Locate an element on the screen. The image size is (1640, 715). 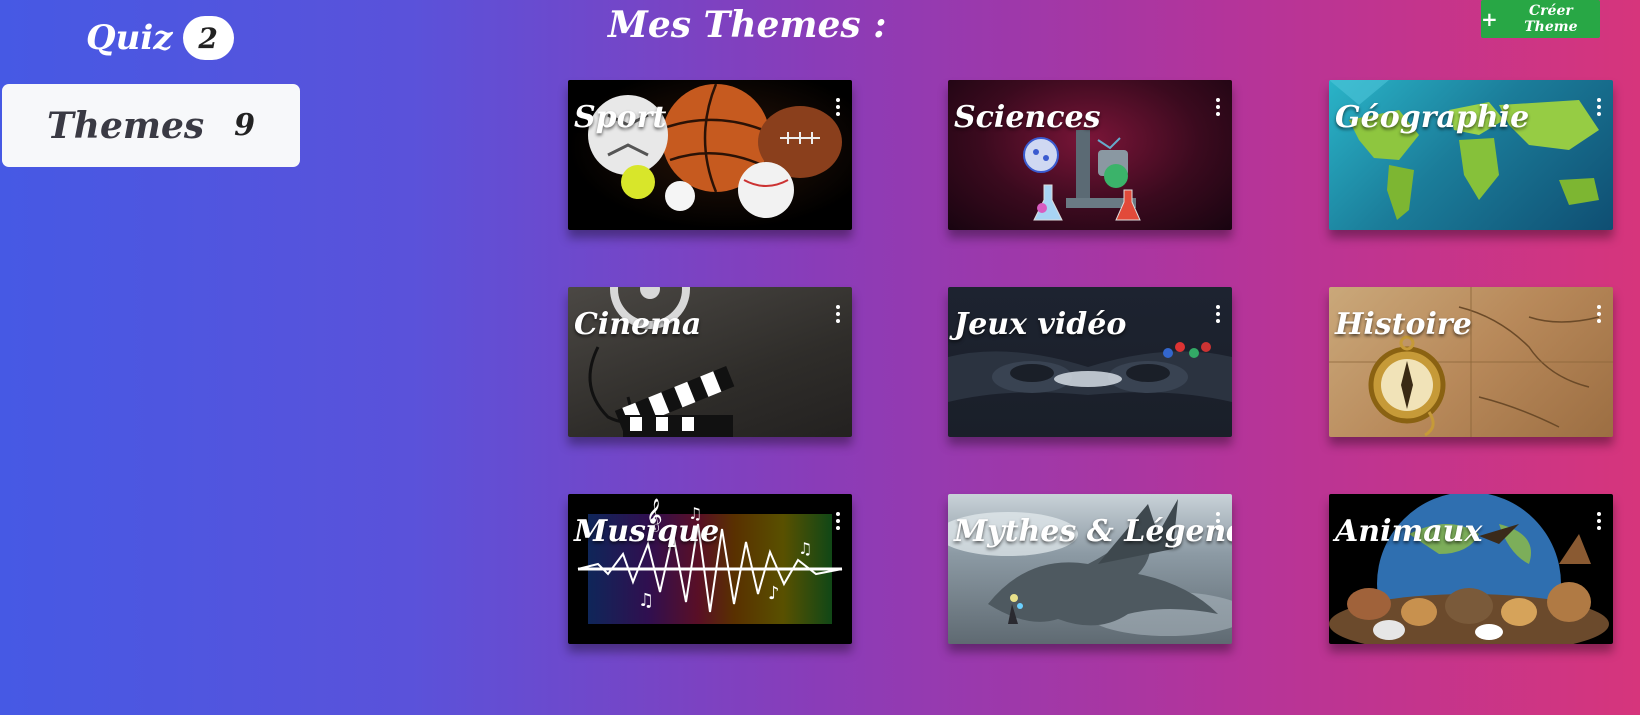
theme-card-sport: Sport is located at coordinates (710, 155).